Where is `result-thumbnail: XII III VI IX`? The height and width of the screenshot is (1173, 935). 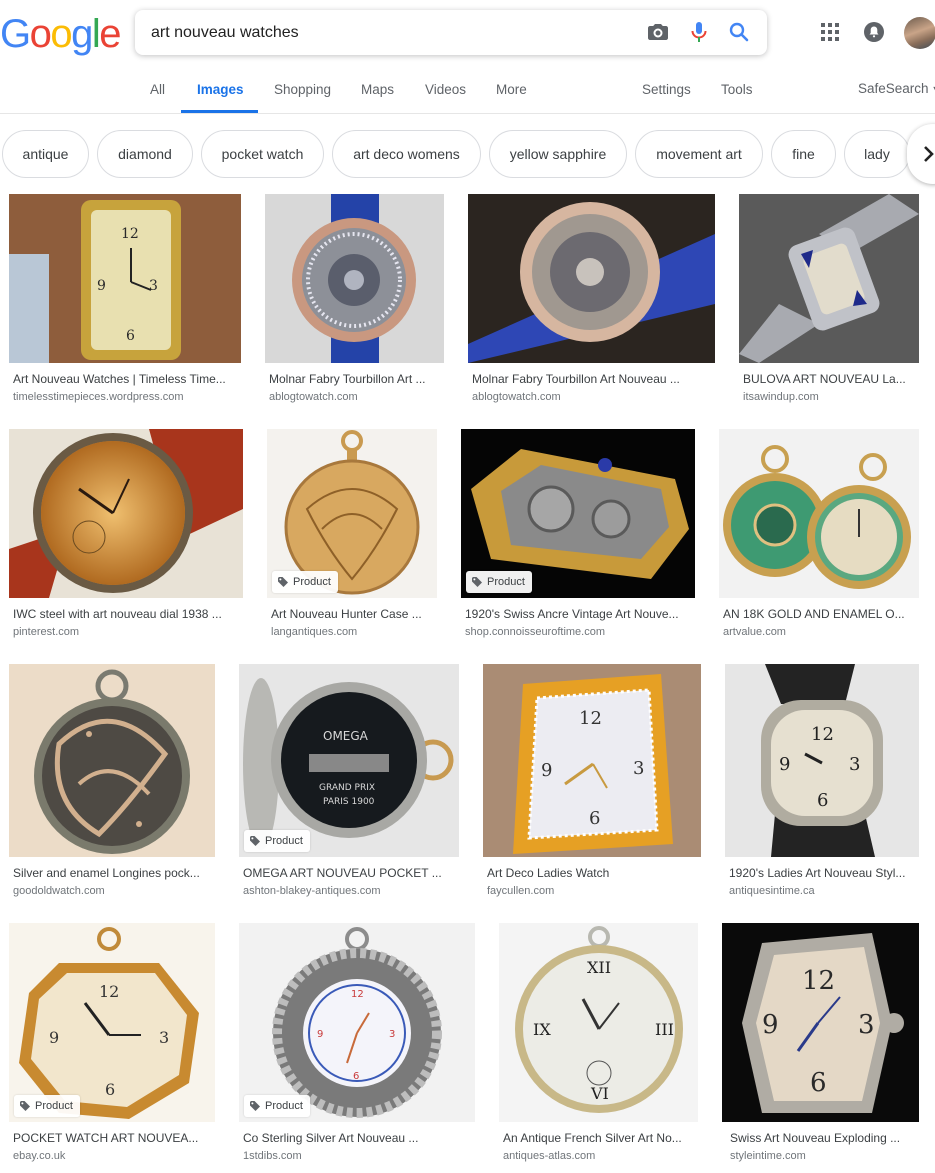
result-thumbnail: XII III VI IX is located at coordinates (598, 1022).